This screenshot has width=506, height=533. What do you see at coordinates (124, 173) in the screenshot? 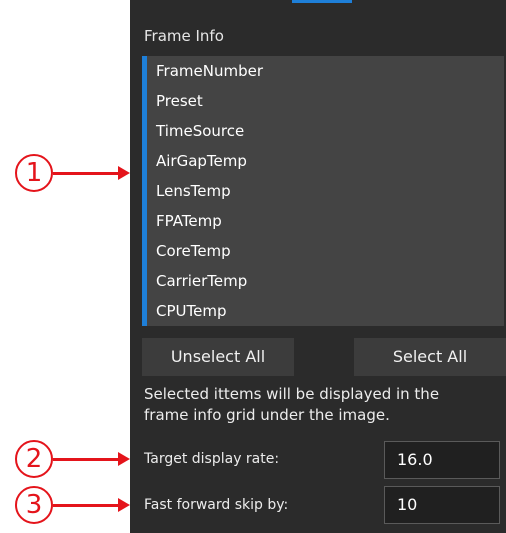
I see `callout-1-arrowhead` at bounding box center [124, 173].